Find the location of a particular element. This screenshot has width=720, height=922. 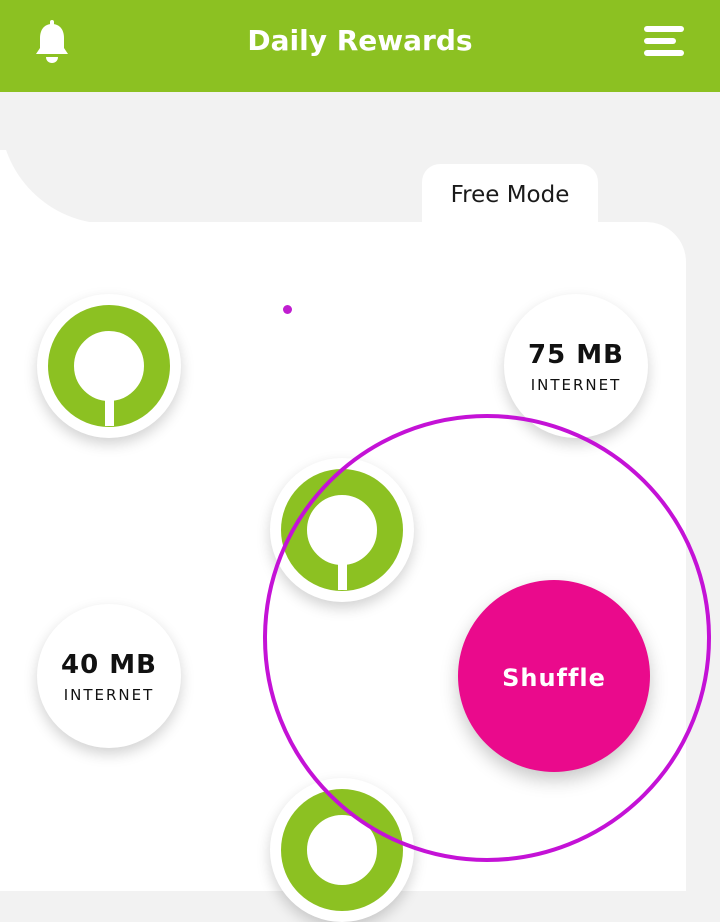

tab-free-mode: Free Mode is located at coordinates (510, 197).